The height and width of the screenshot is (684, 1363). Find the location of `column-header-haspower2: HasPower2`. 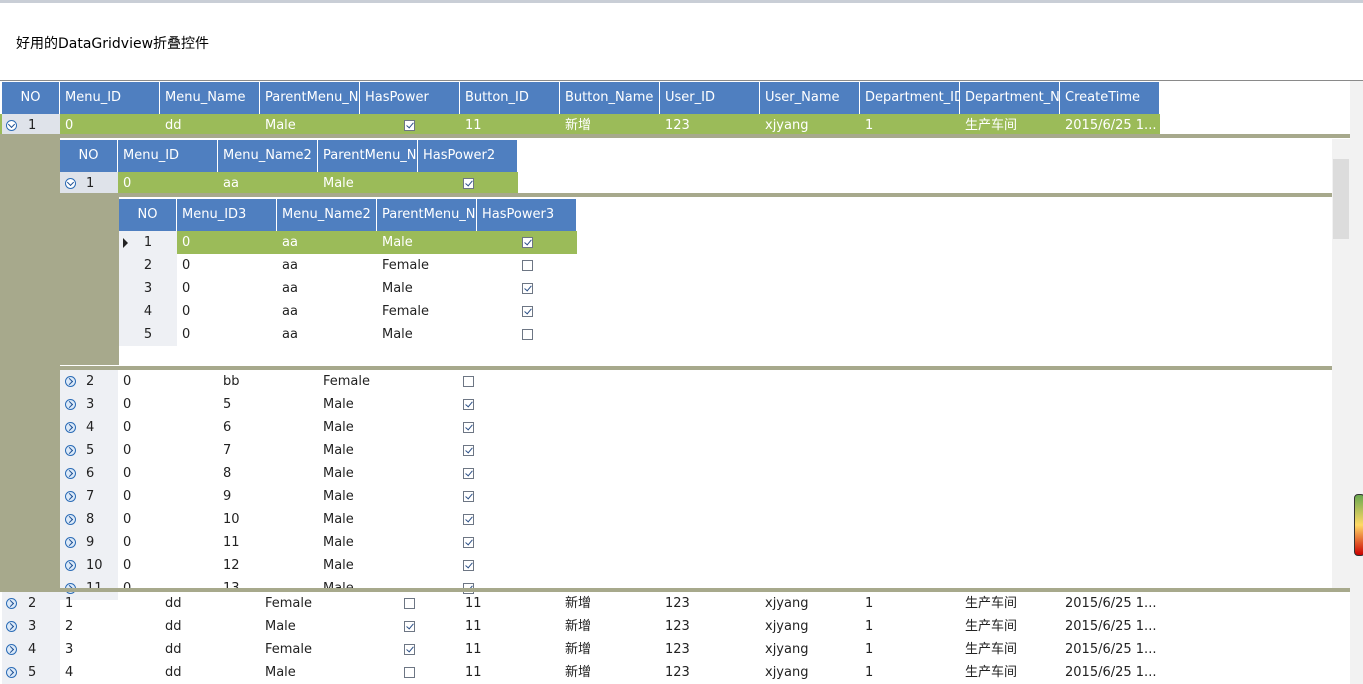

column-header-haspower2: HasPower2 is located at coordinates (468, 156).